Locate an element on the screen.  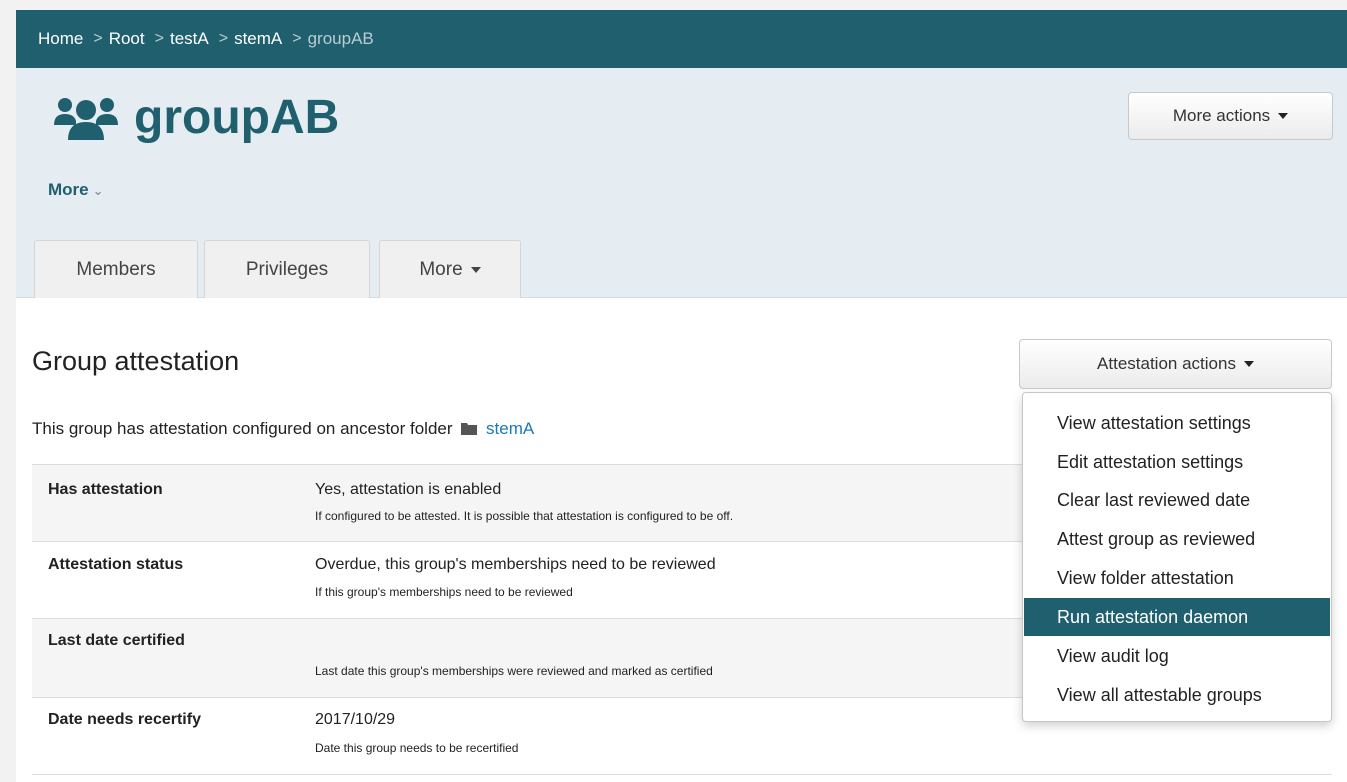
menu-item-run-attestation-daemon: Run attestation daemon is located at coordinates (1177, 617).